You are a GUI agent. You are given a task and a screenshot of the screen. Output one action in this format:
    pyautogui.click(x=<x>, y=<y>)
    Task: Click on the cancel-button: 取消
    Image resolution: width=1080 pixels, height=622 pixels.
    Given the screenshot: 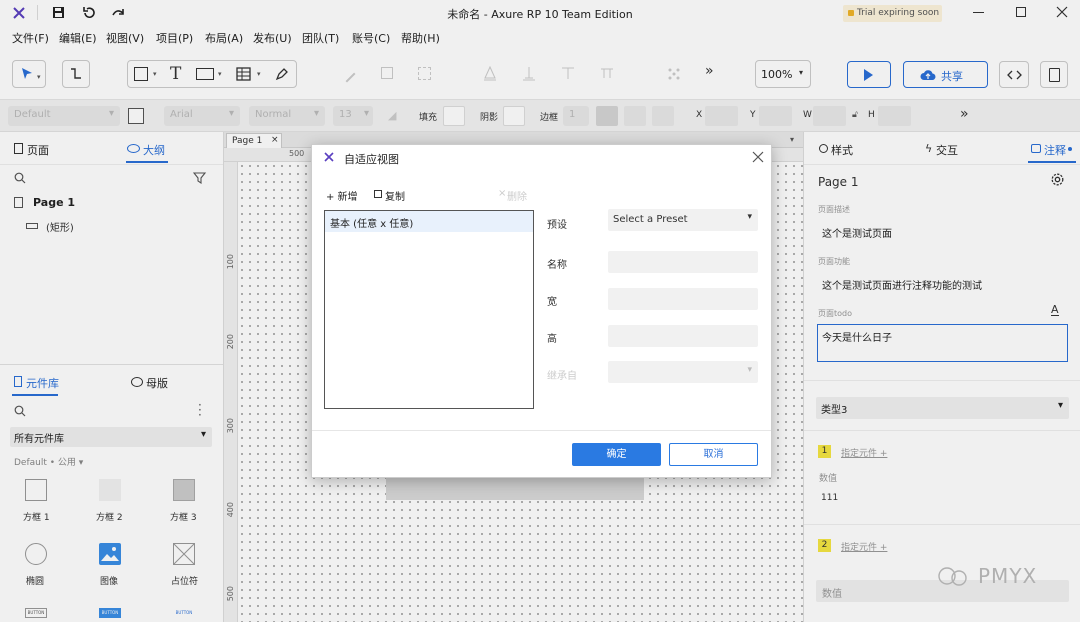 What is the action you would take?
    pyautogui.click(x=713, y=454)
    